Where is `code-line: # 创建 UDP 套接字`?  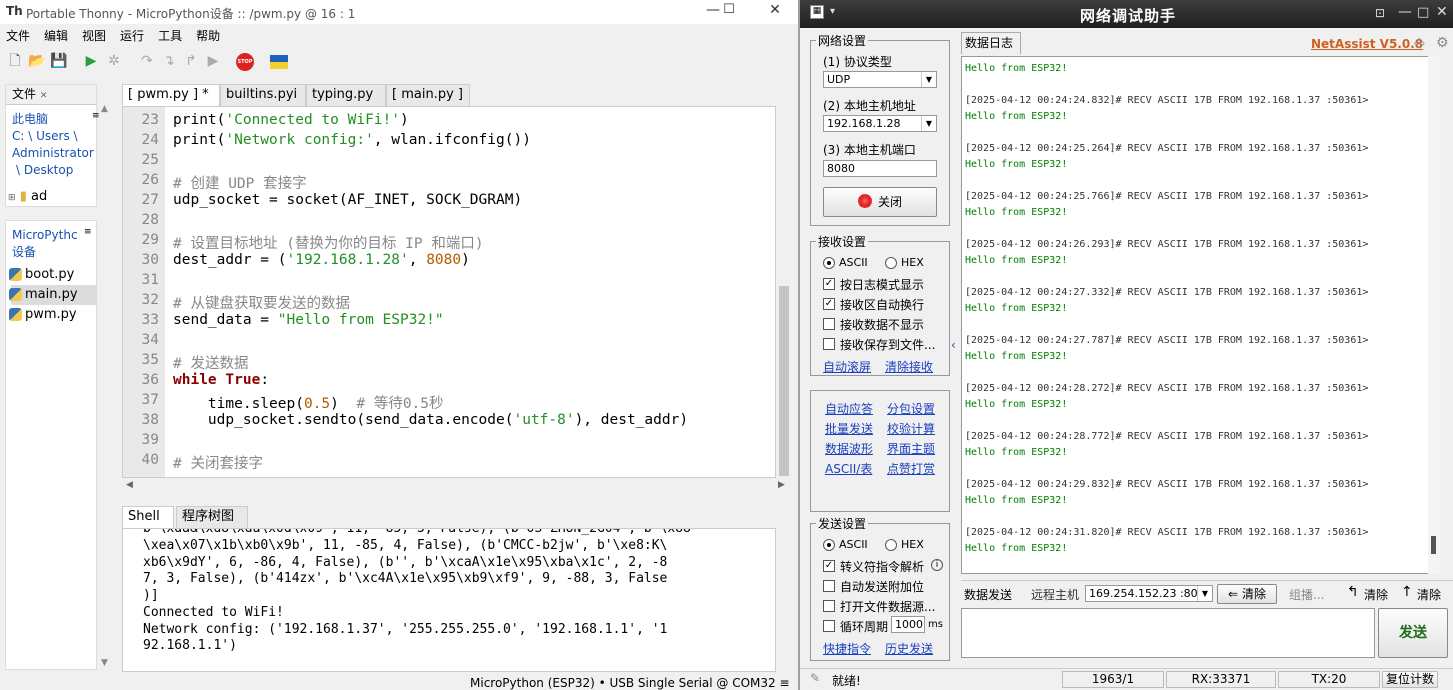 code-line: # 创建 UDP 套接字 is located at coordinates (240, 182).